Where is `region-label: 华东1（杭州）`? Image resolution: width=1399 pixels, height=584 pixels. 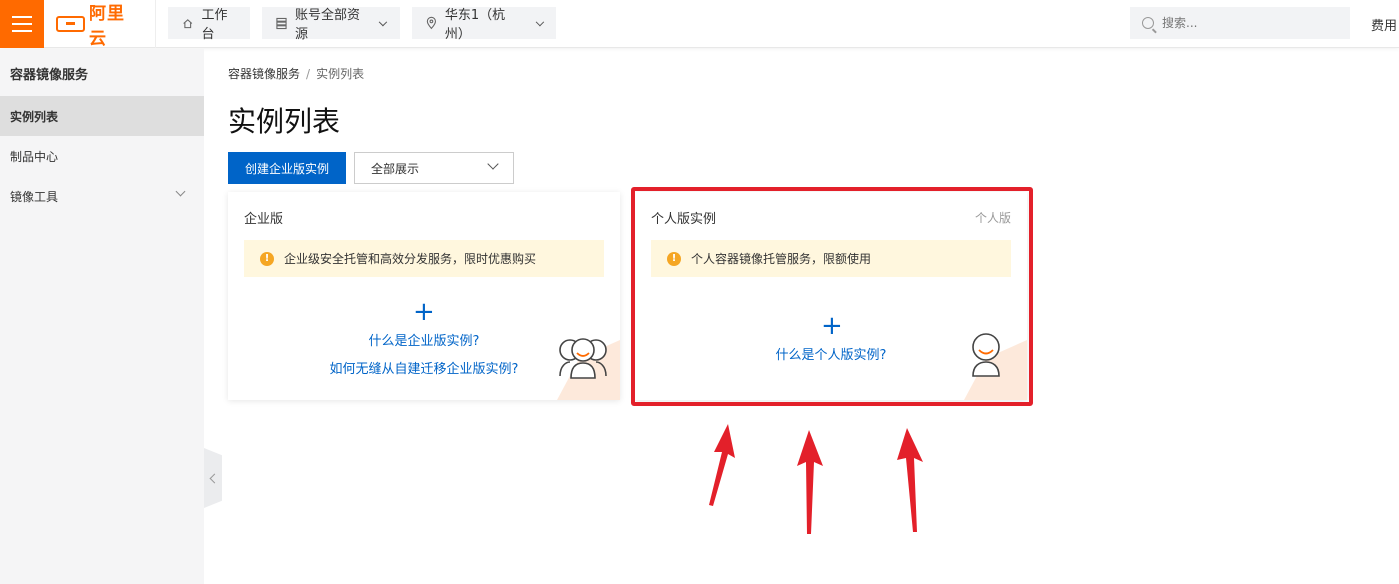
region-label: 华东1（杭州） is located at coordinates (475, 25).